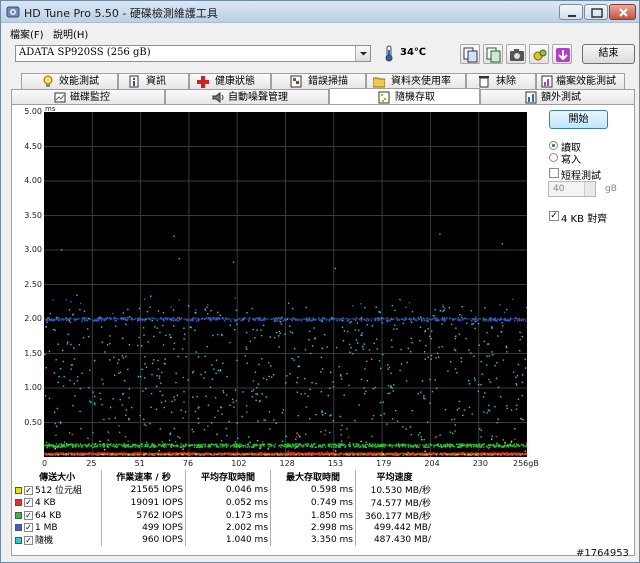 Image resolution: width=640 pixels, height=563 pixels. I want to click on chevron-down-icon, so click(362, 53).